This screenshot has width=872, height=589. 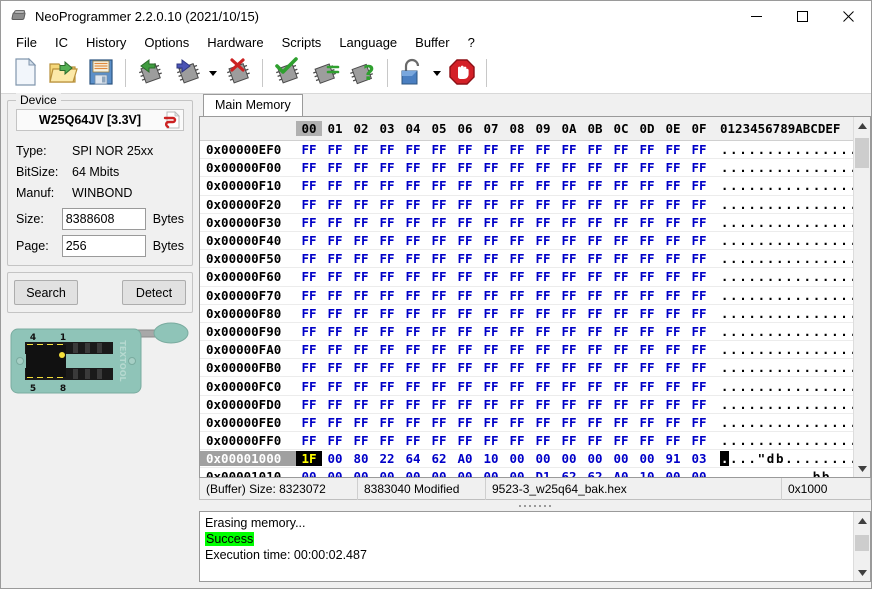 I want to click on verify-chip-button, so click(x=287, y=73).